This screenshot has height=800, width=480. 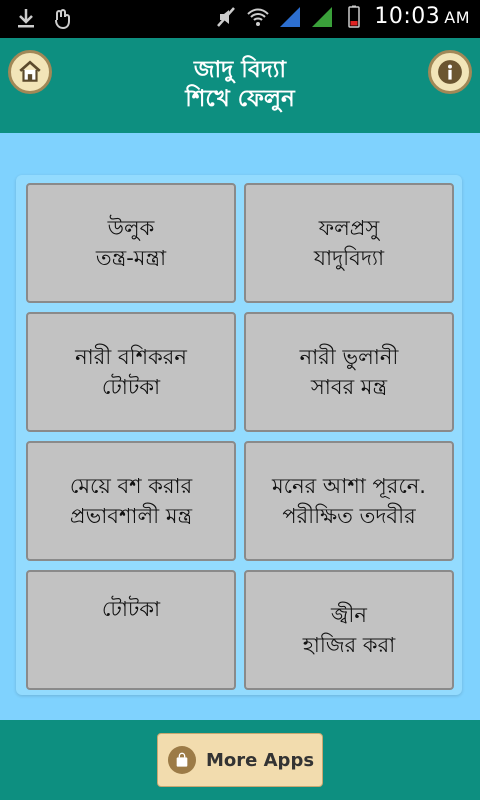 What do you see at coordinates (354, 16) in the screenshot?
I see `battery-icon` at bounding box center [354, 16].